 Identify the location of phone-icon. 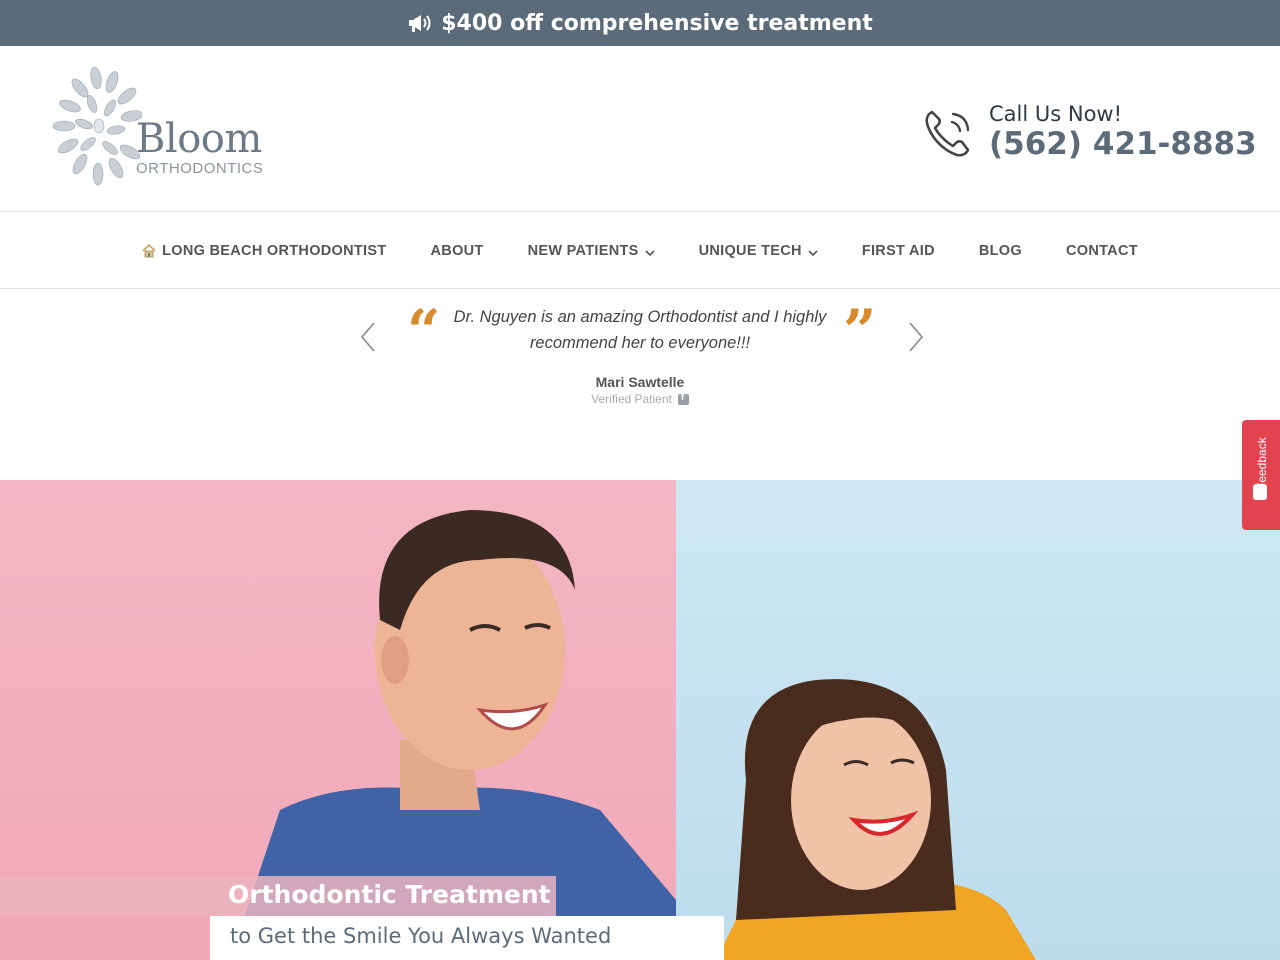
(949, 133).